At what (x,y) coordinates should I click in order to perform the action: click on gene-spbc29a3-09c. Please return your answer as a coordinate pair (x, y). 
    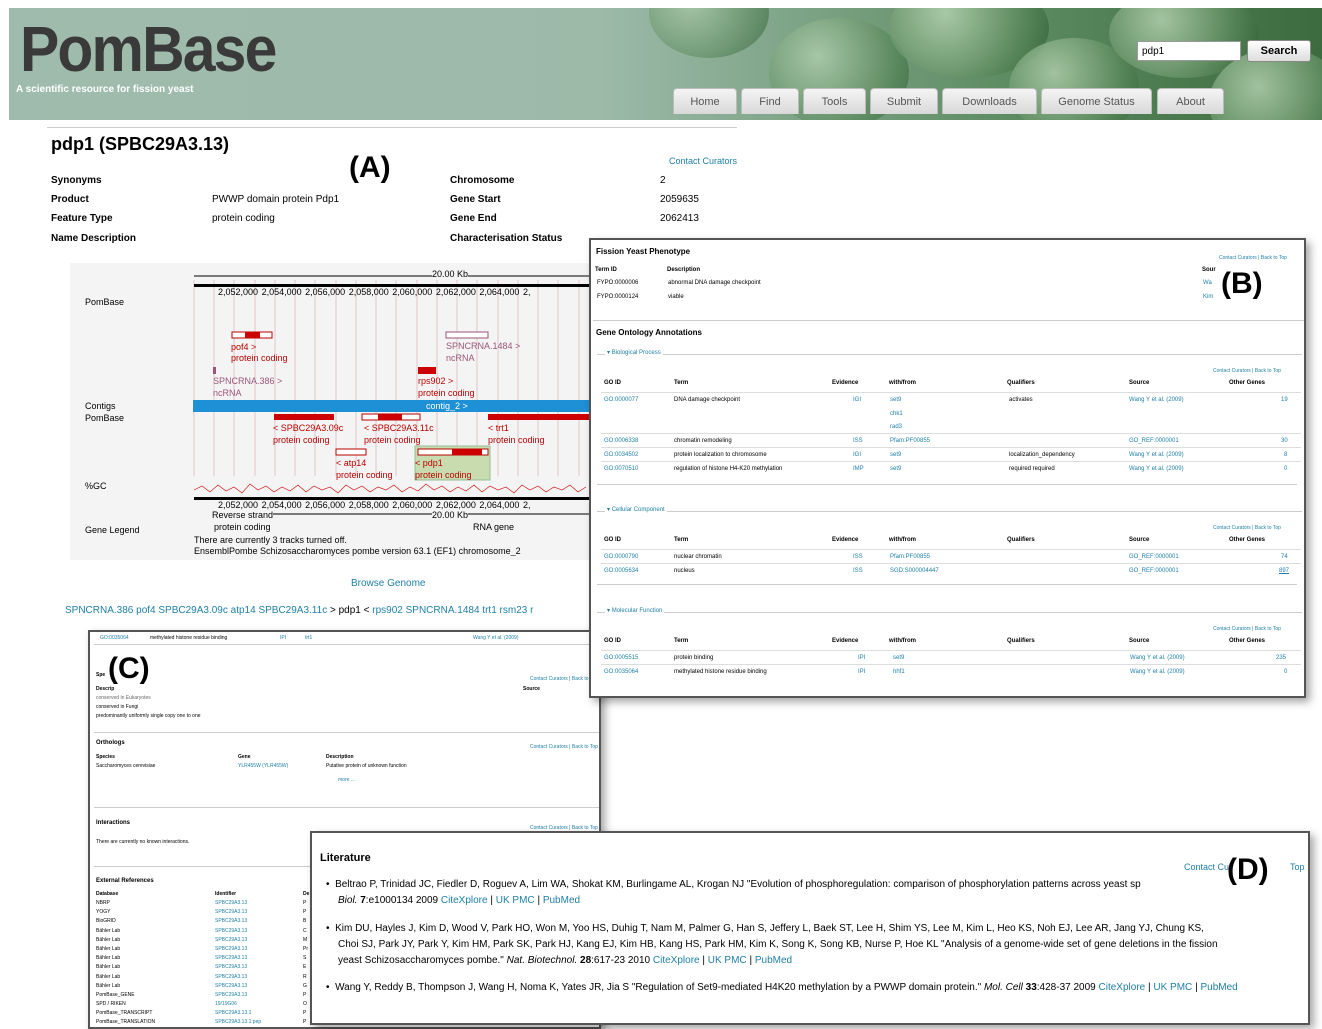
    Looking at the image, I should click on (304, 417).